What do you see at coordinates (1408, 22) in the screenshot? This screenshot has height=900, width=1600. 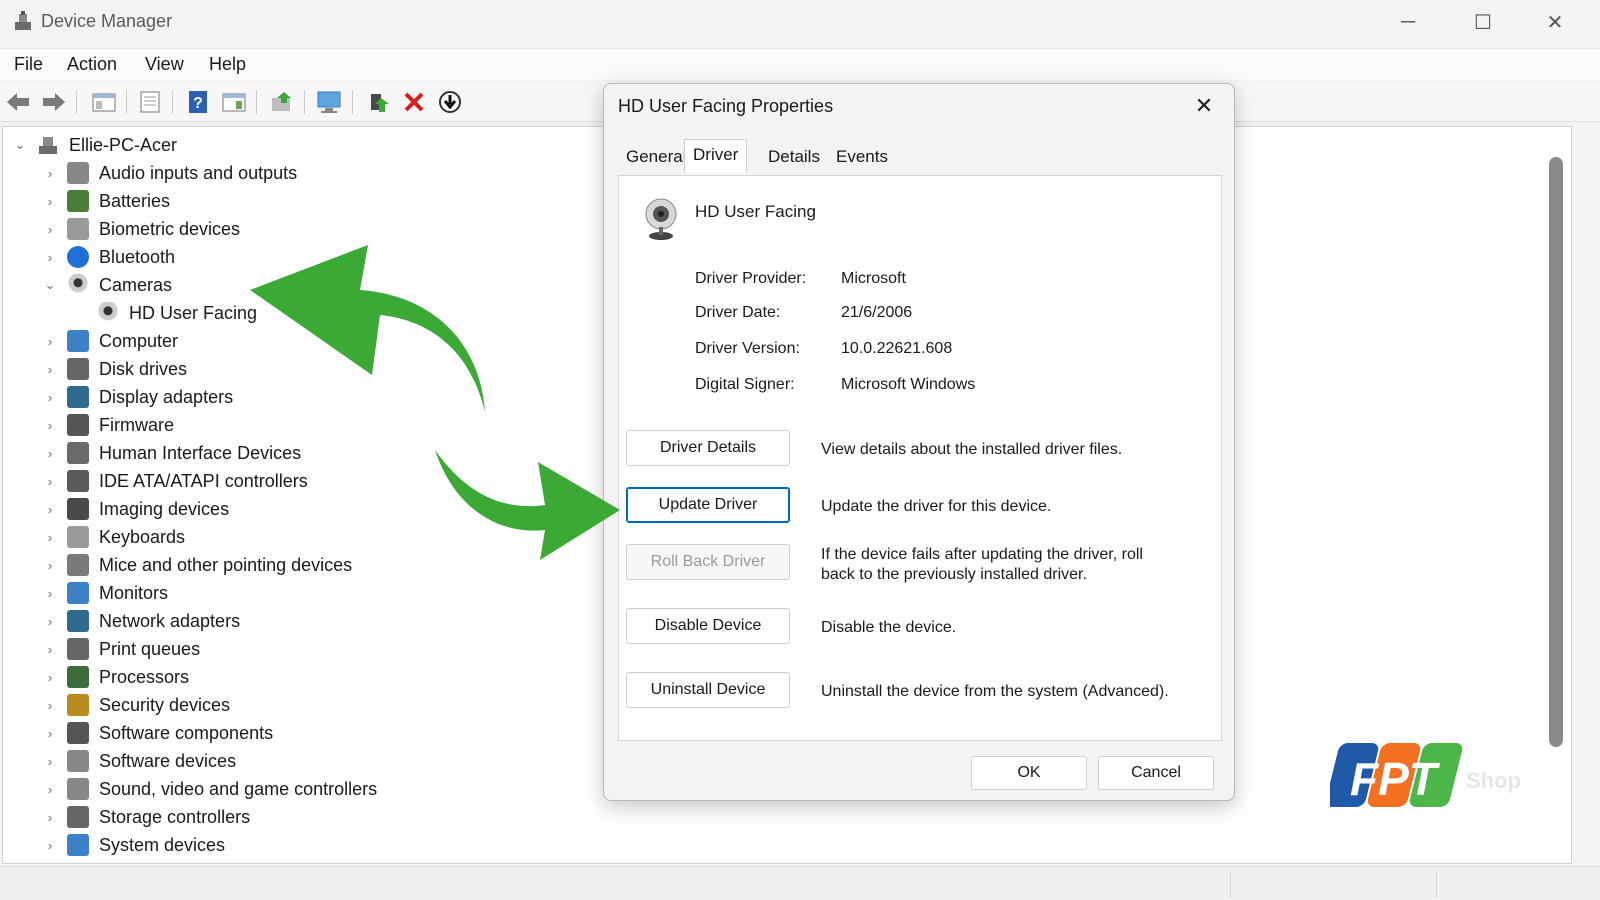 I see `minimize-button: ─` at bounding box center [1408, 22].